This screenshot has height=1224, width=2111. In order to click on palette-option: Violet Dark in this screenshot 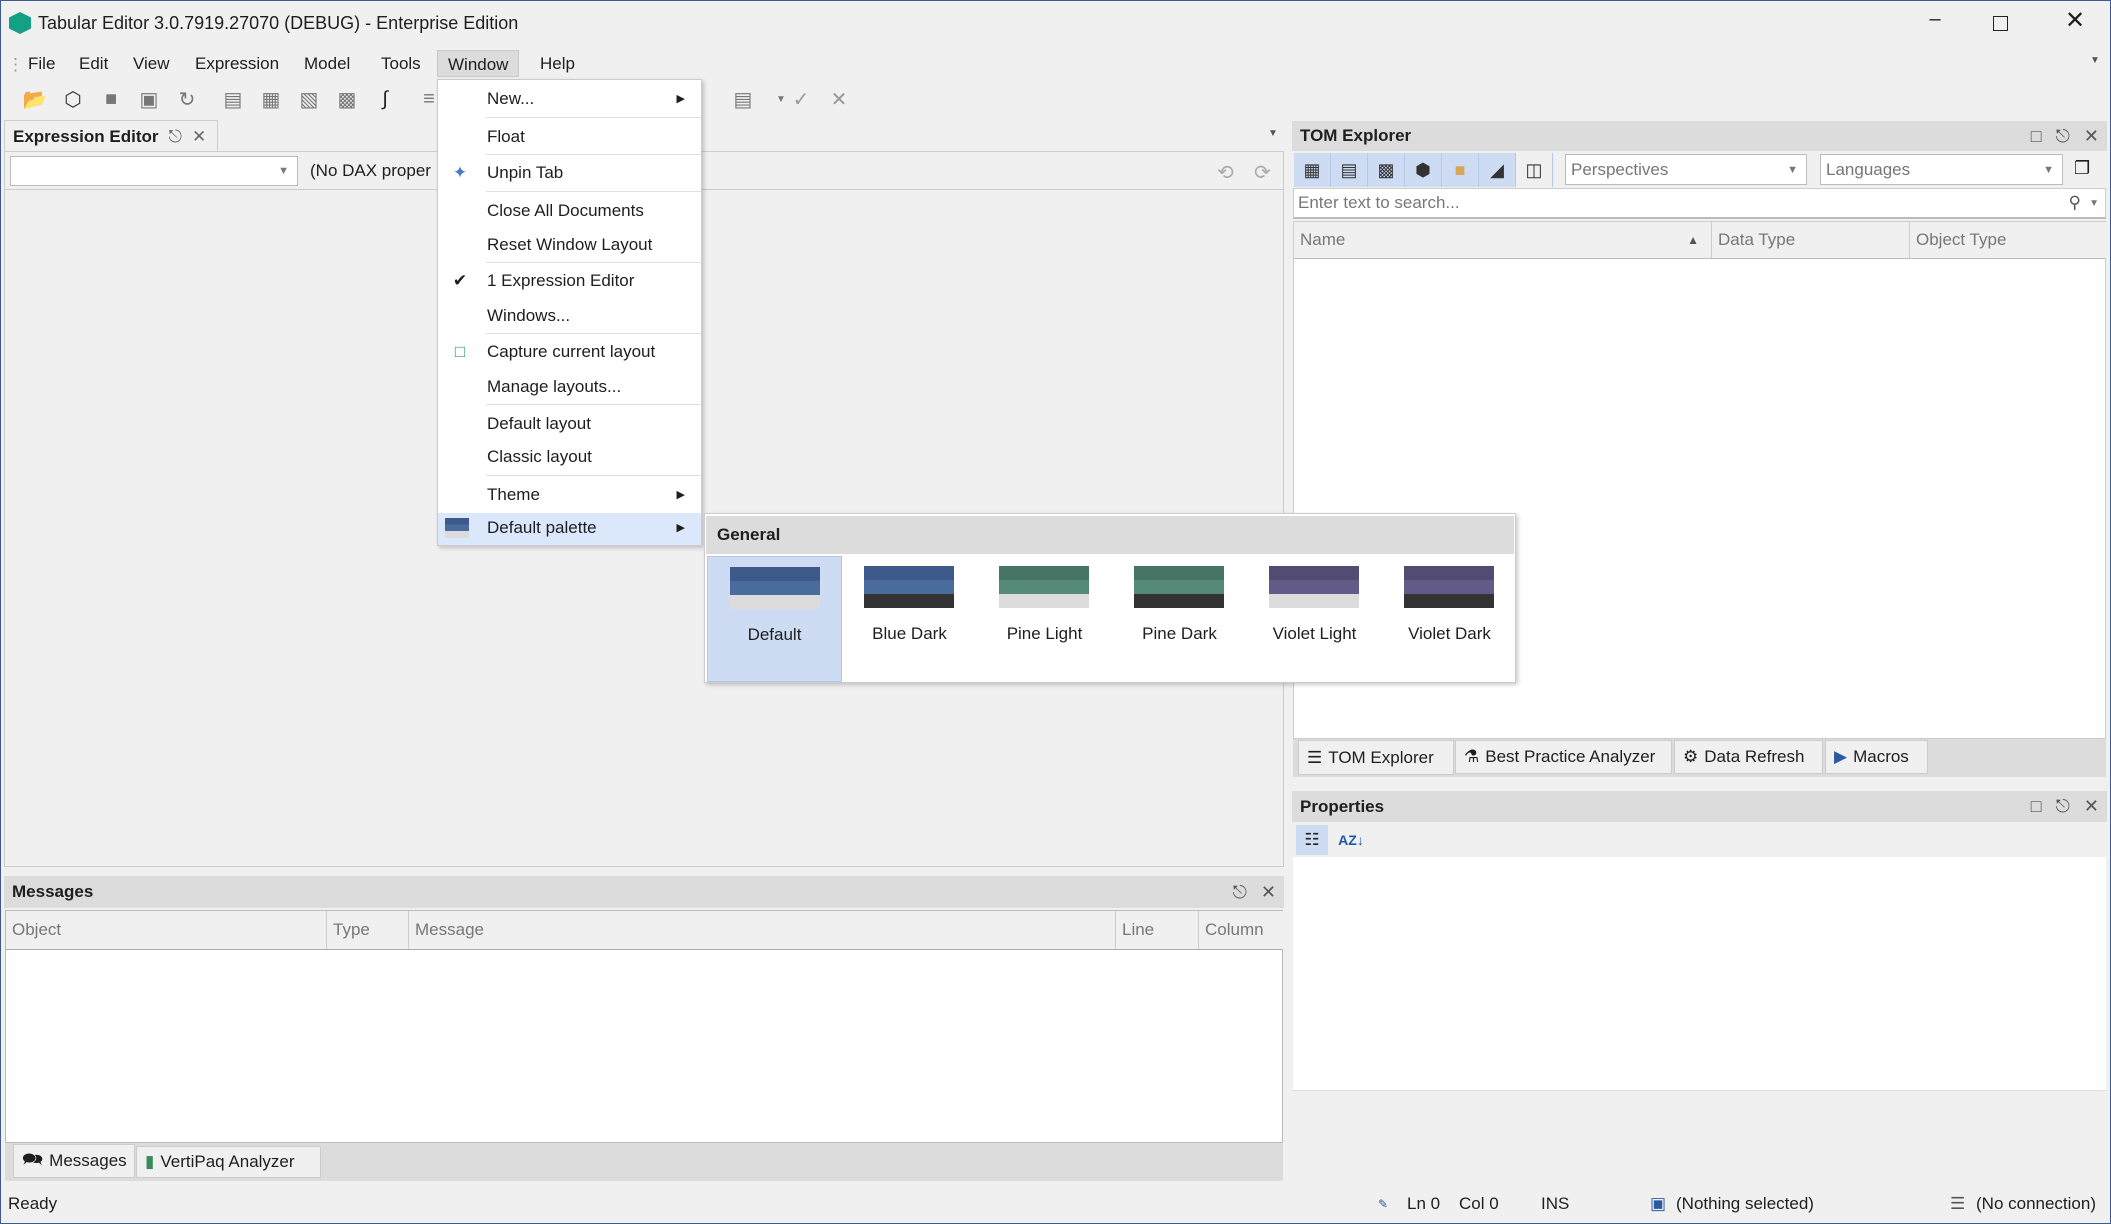, I will do `click(1449, 619)`.